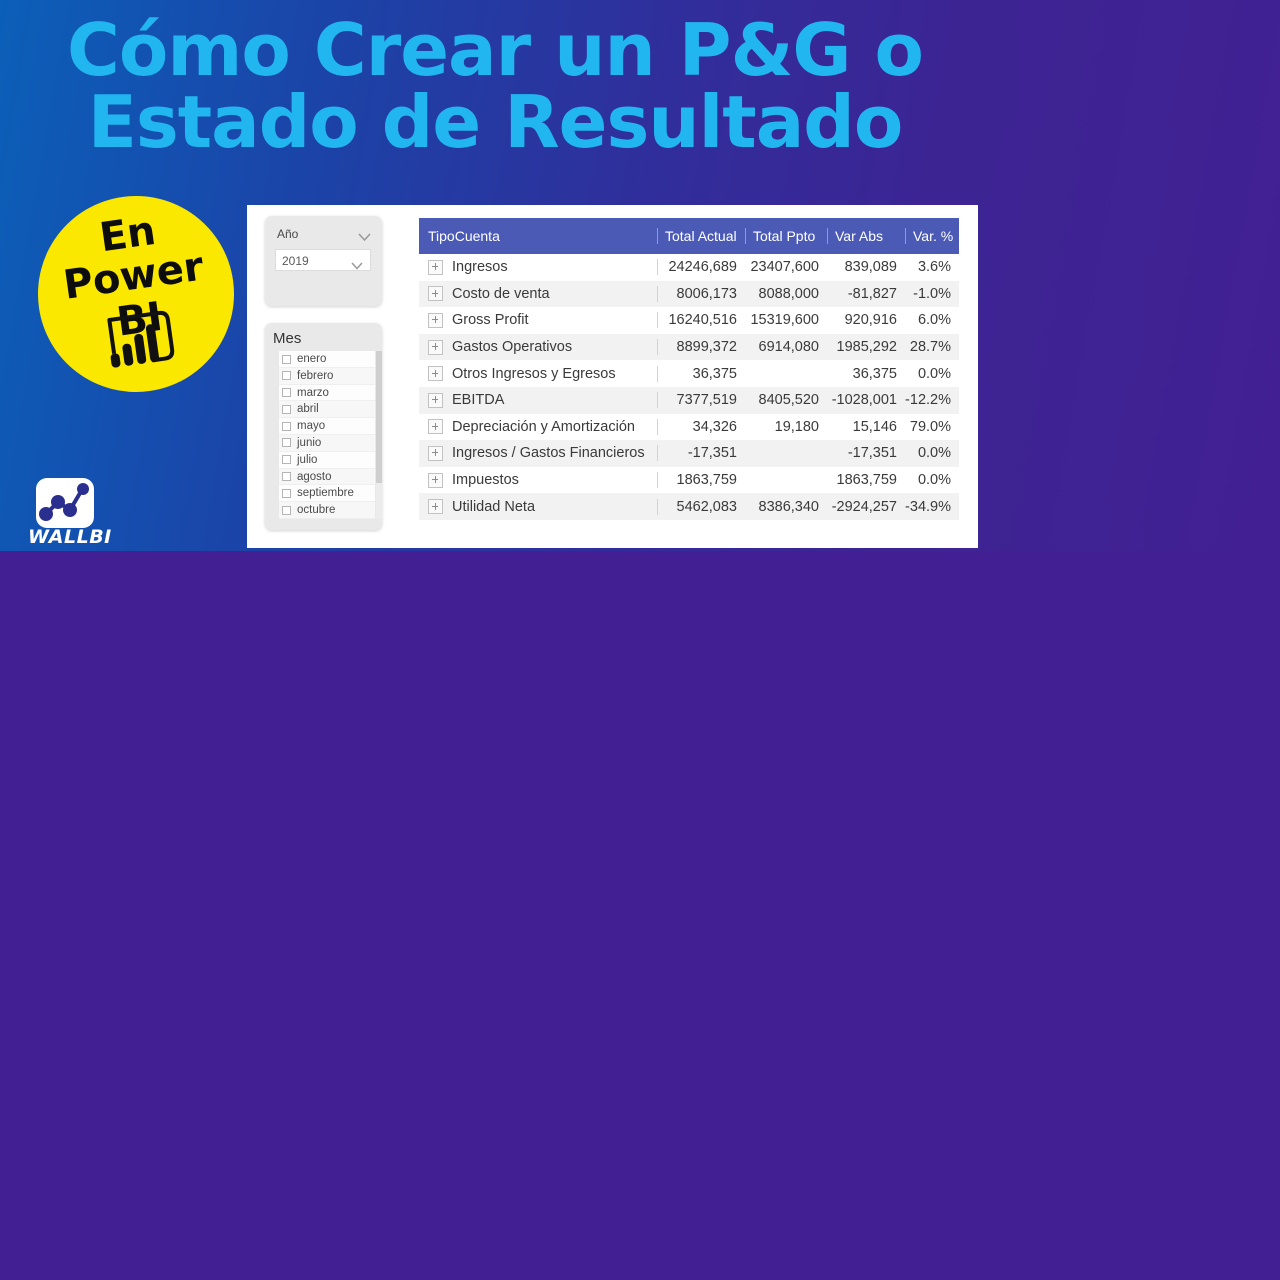 This screenshot has height=1280, width=1280. I want to click on list-item: agosto, so click(327, 477).